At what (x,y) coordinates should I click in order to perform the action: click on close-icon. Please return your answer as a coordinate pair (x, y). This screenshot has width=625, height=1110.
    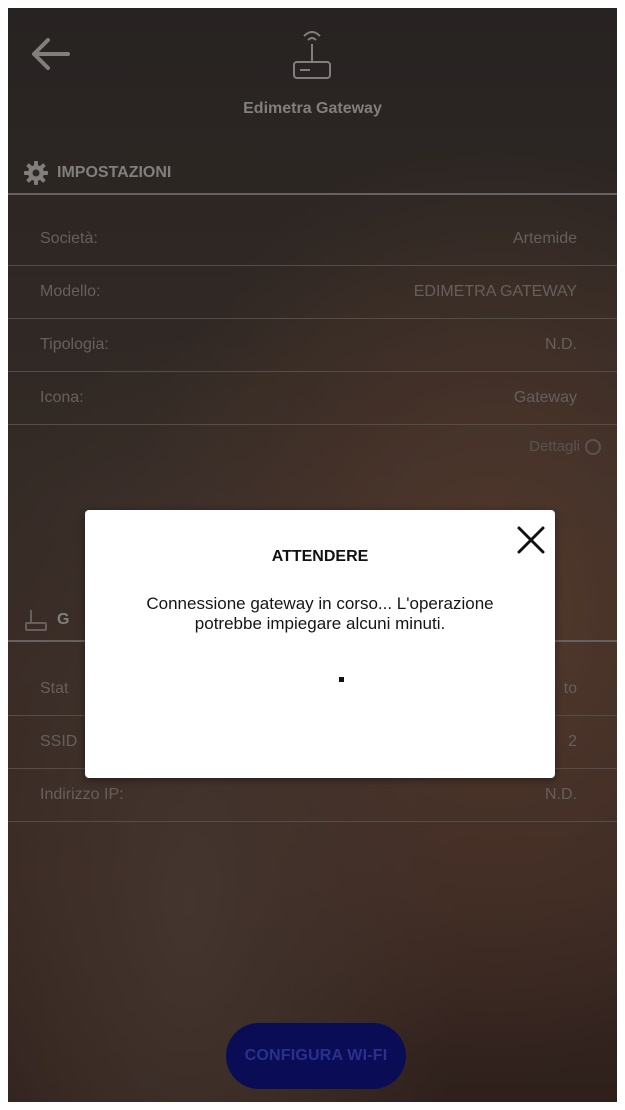
    Looking at the image, I should click on (531, 540).